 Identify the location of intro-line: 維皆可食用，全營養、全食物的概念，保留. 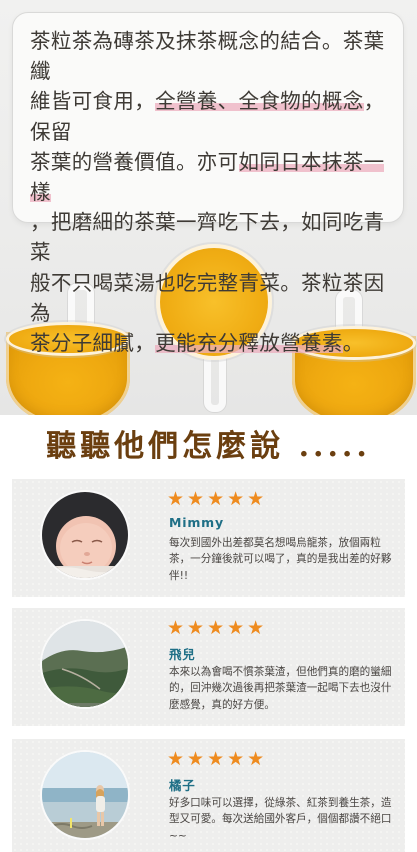
(210, 116).